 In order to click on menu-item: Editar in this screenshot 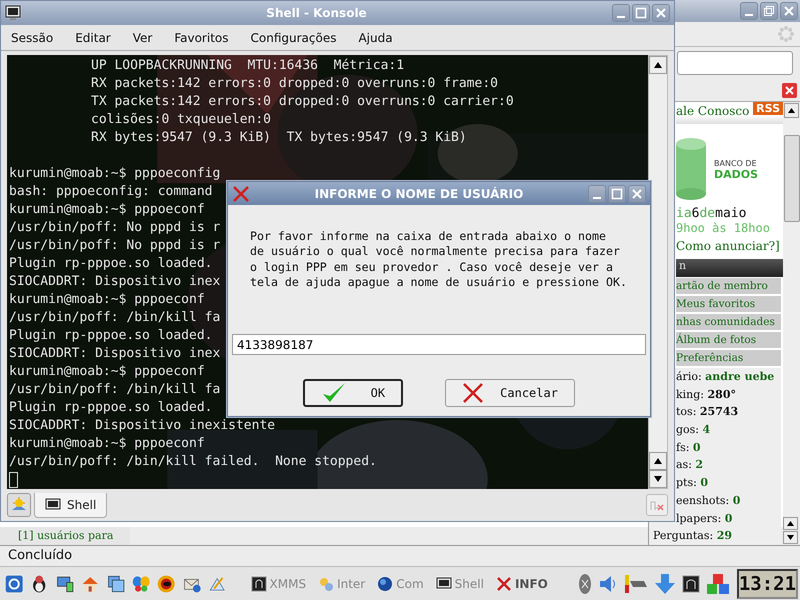, I will do `click(93, 37)`.